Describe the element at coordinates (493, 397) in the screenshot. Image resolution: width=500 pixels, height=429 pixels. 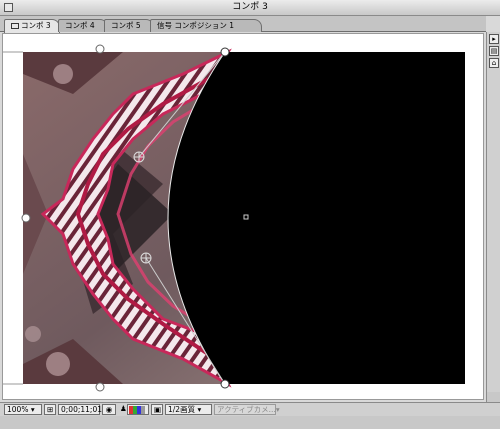
I see `scroll-corner` at that location.